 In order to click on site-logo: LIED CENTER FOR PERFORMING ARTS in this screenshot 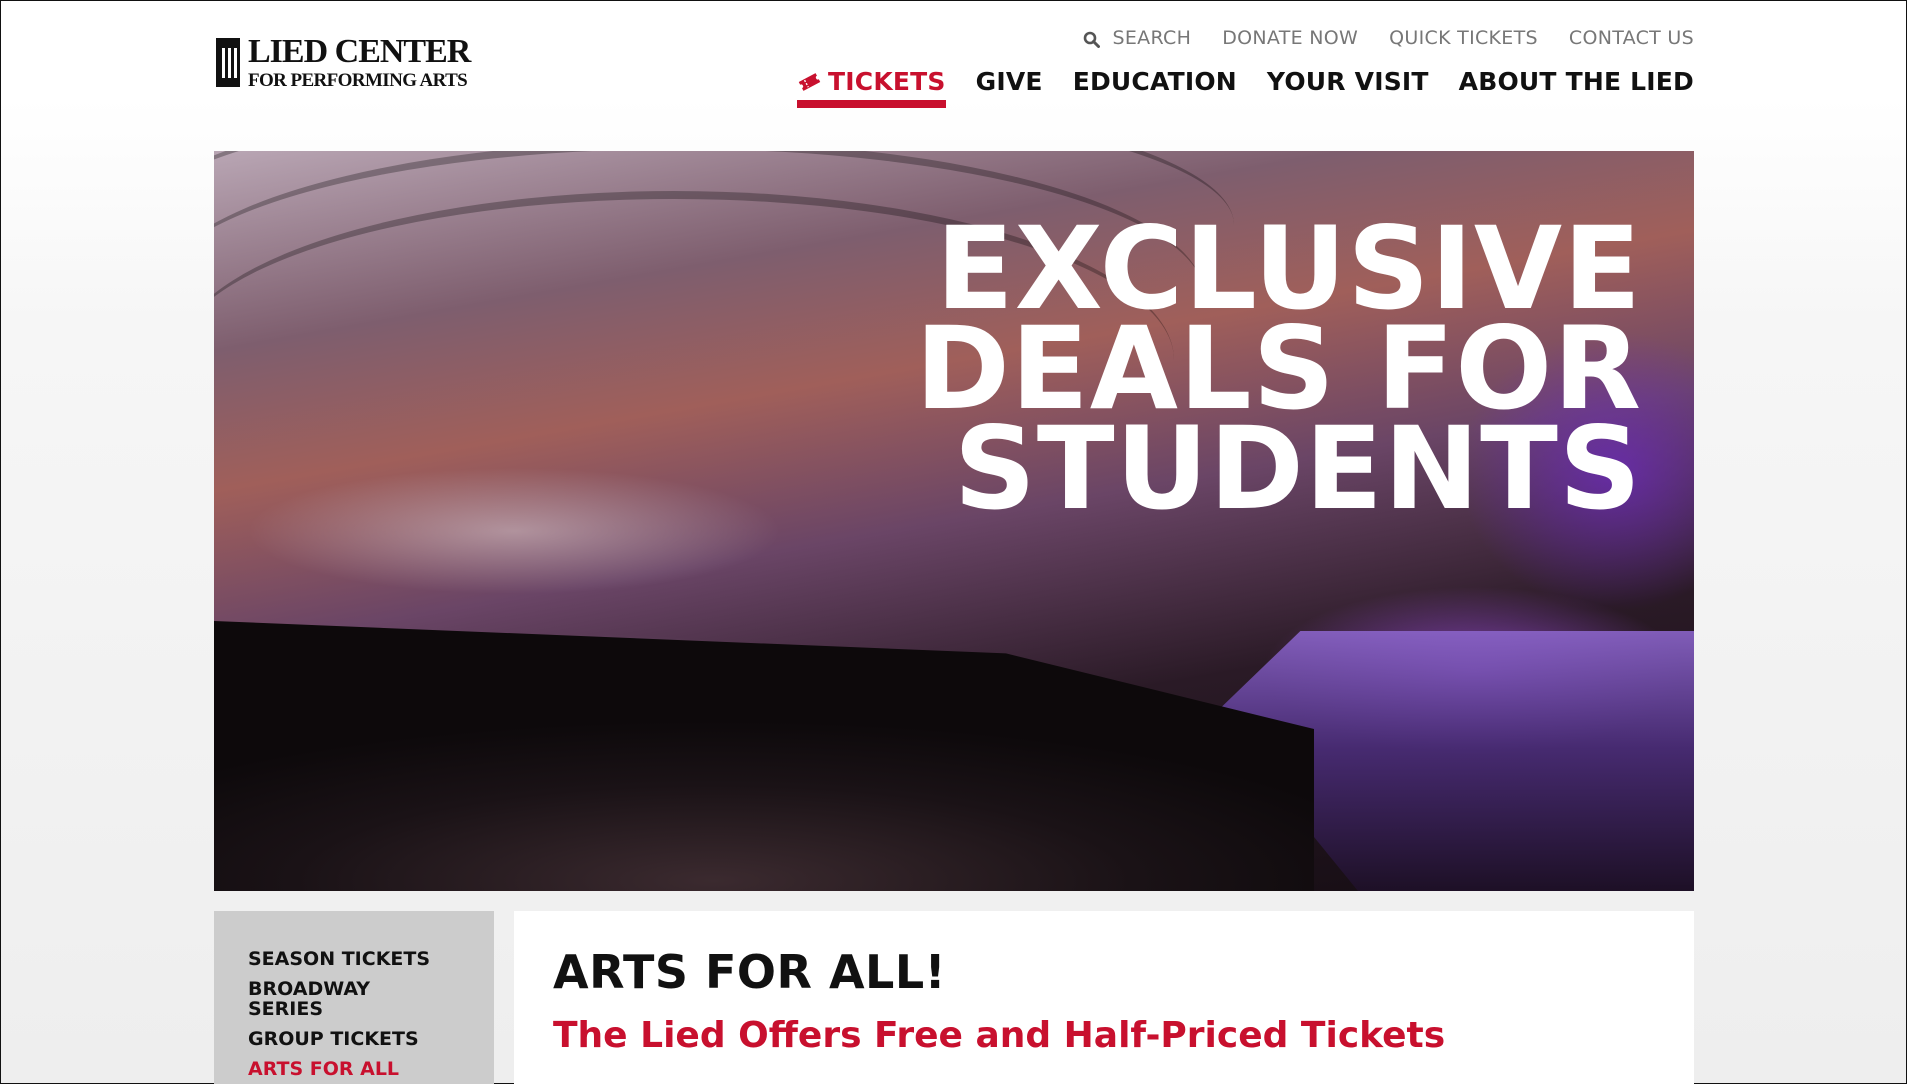, I will do `click(343, 61)`.